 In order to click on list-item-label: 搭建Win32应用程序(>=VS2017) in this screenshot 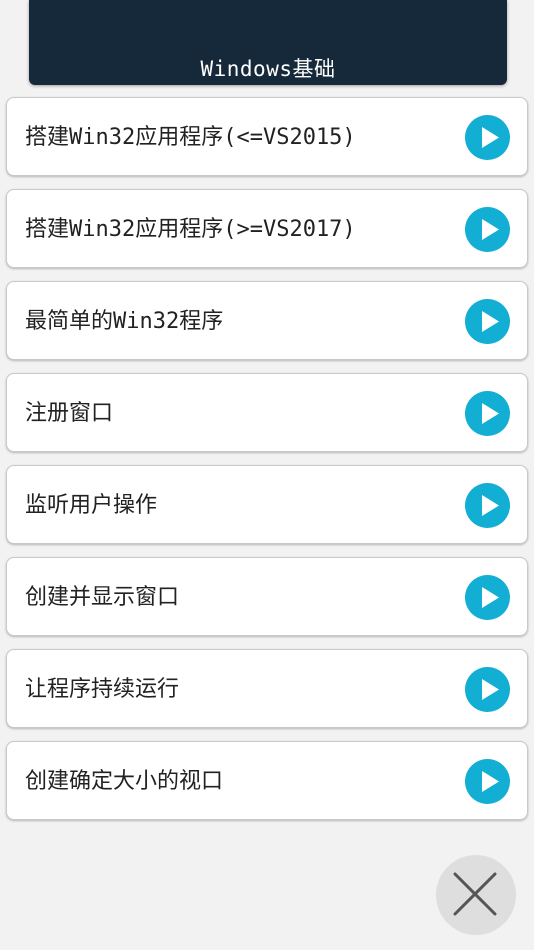, I will do `click(190, 229)`.